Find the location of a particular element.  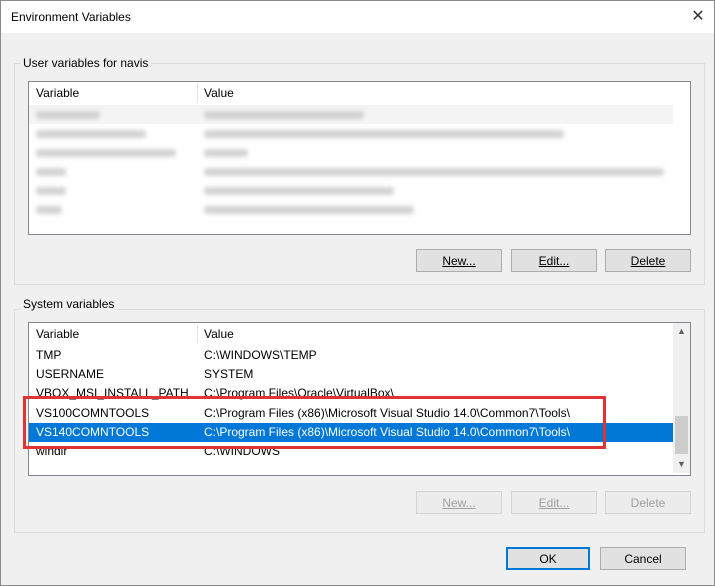

system-variables-legend: System variables is located at coordinates (69, 304).